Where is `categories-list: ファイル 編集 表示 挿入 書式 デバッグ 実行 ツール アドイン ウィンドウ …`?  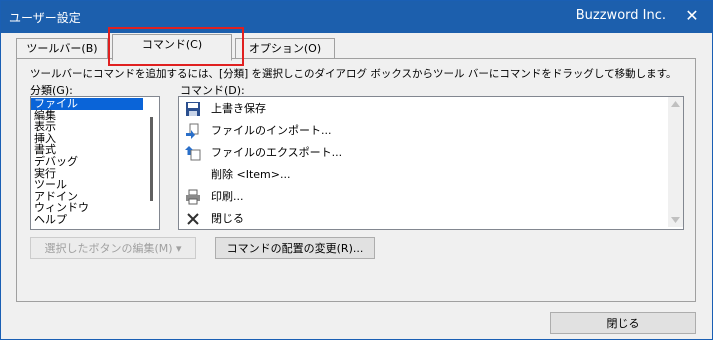
categories-list: ファイル 編集 表示 挿入 書式 デバッグ 実行 ツール アドイン ウィンドウ … is located at coordinates (95, 163).